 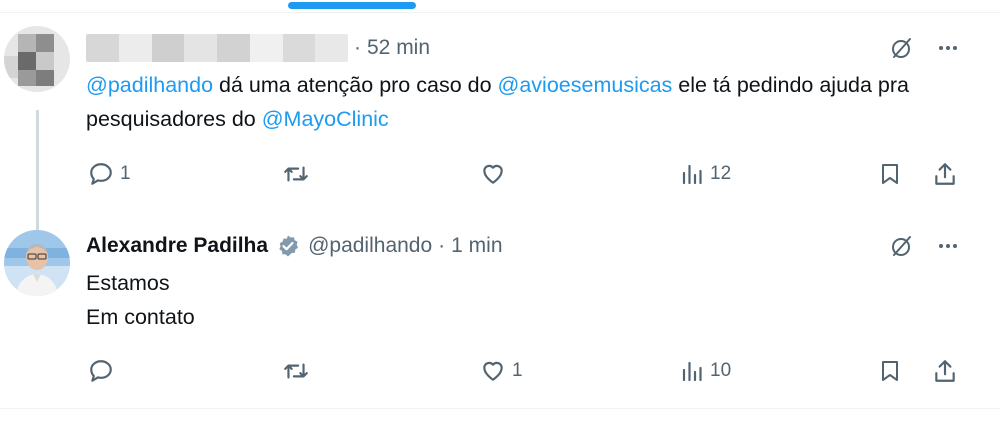 What do you see at coordinates (526, 300) in the screenshot?
I see `tweet-text: Estamos Em contato` at bounding box center [526, 300].